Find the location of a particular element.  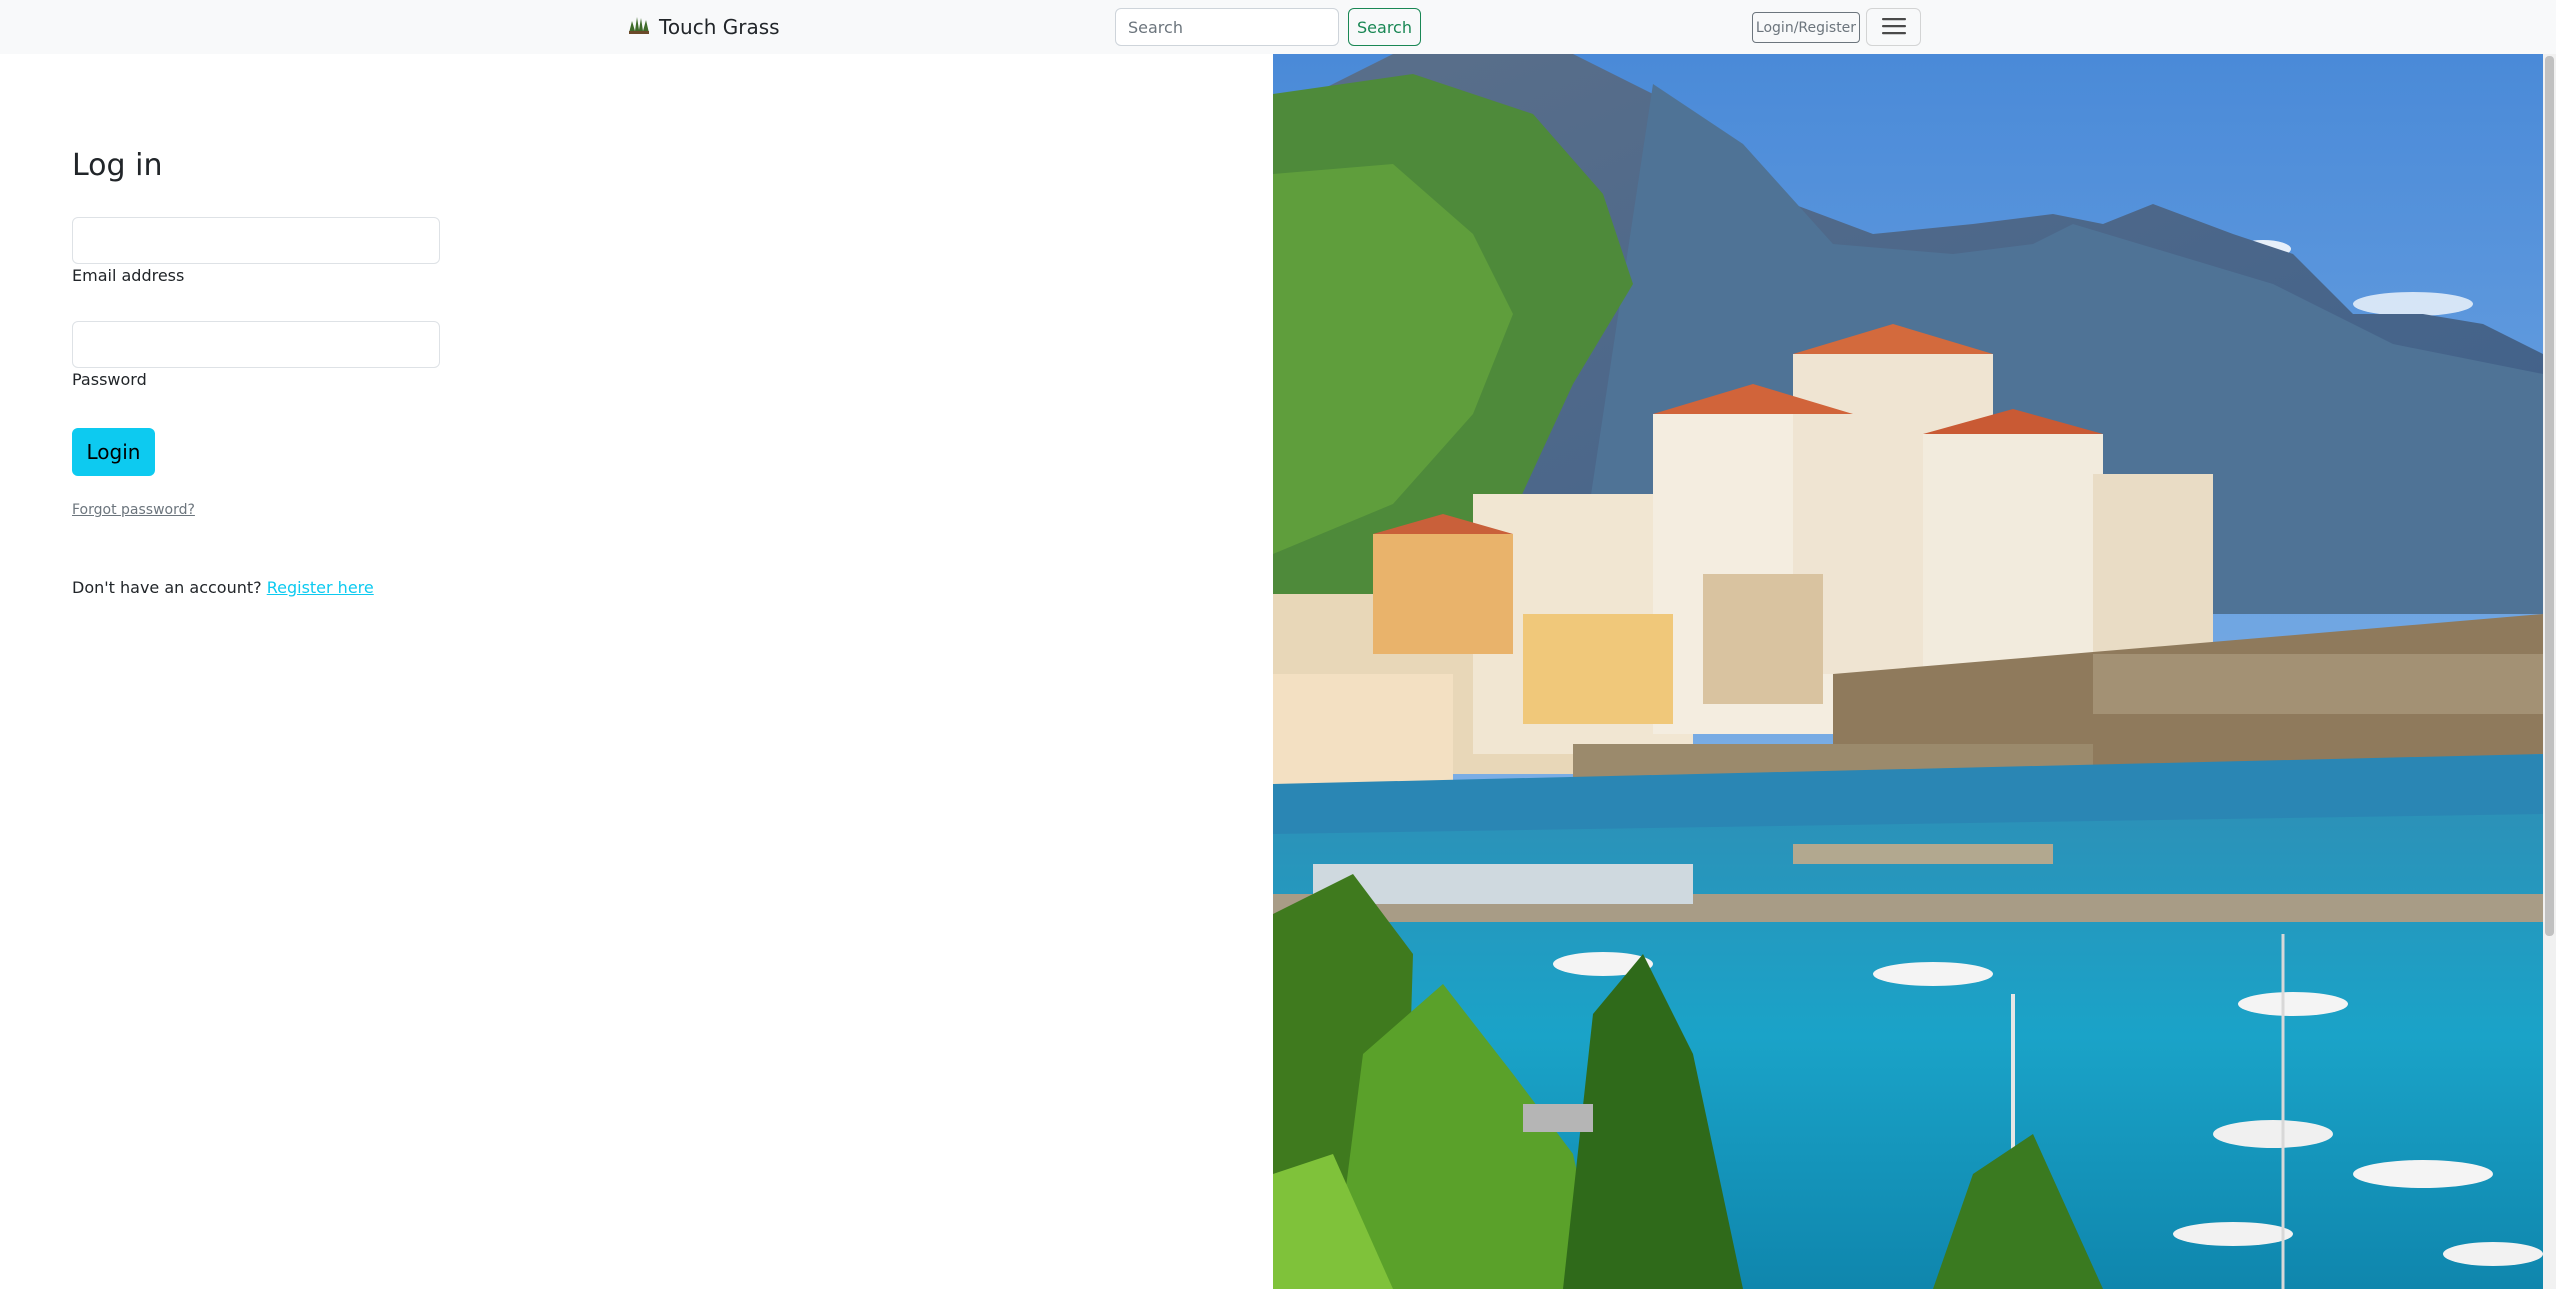

email-field is located at coordinates (256, 240).